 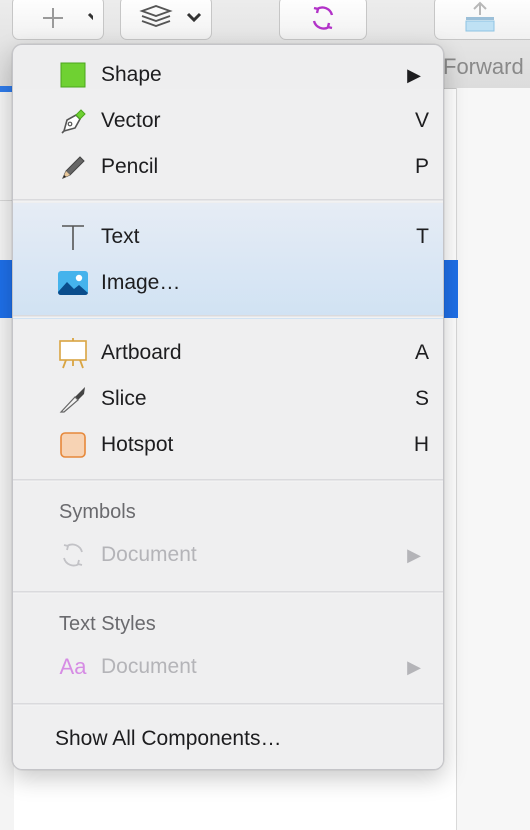 What do you see at coordinates (107, 624) in the screenshot?
I see `text-styles-header: Text Styles` at bounding box center [107, 624].